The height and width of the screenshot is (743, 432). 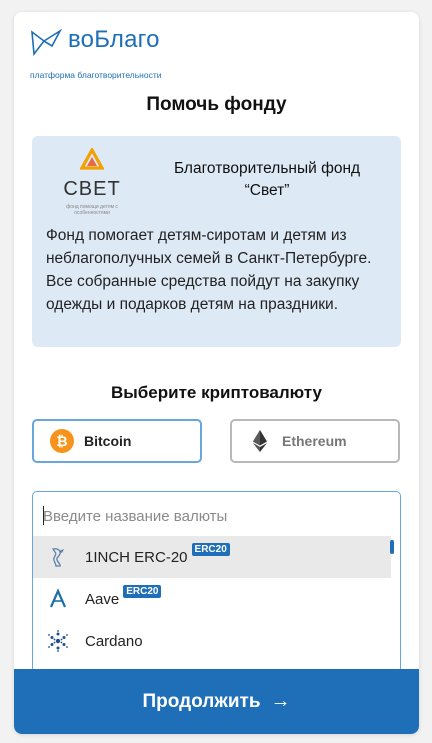 I want to click on brand-logo: воБлаго платформа благотворительности, so click(x=130, y=54).